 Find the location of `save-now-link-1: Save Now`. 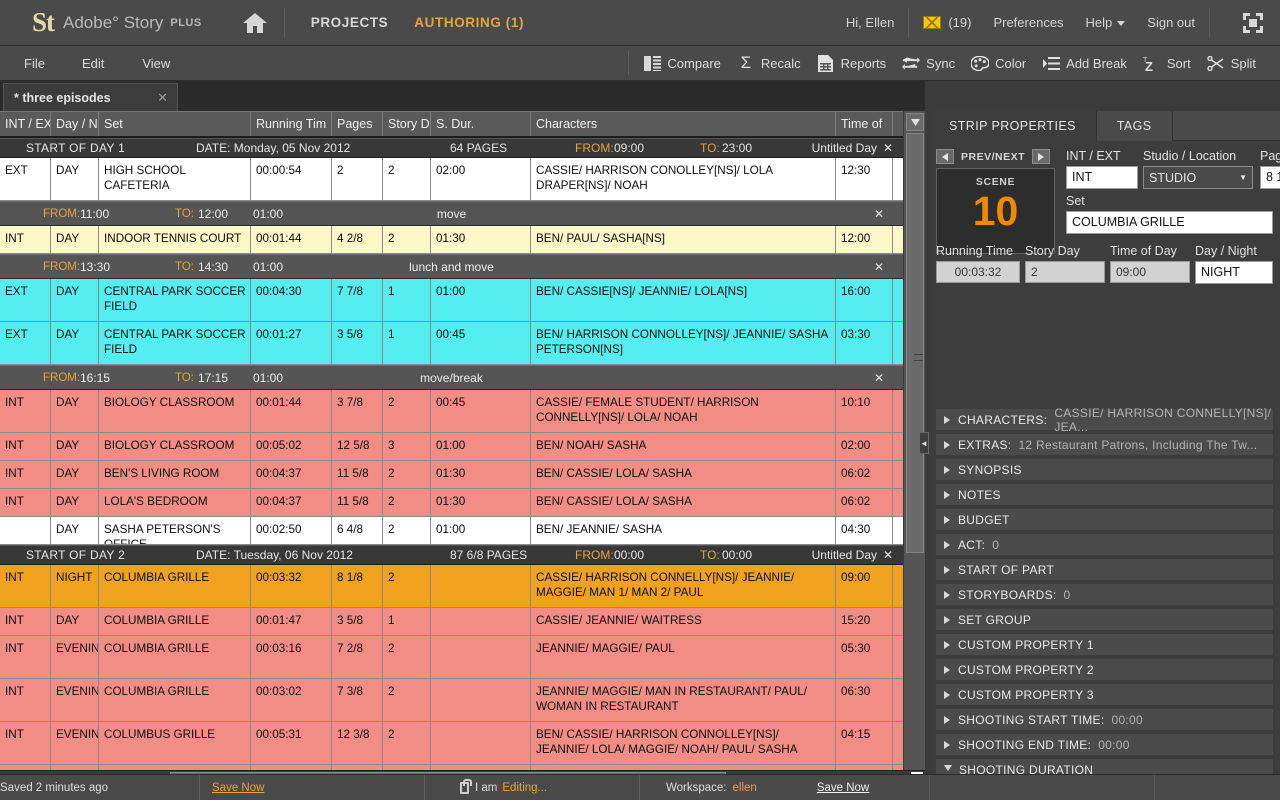

save-now-link-1: Save Now is located at coordinates (238, 788).